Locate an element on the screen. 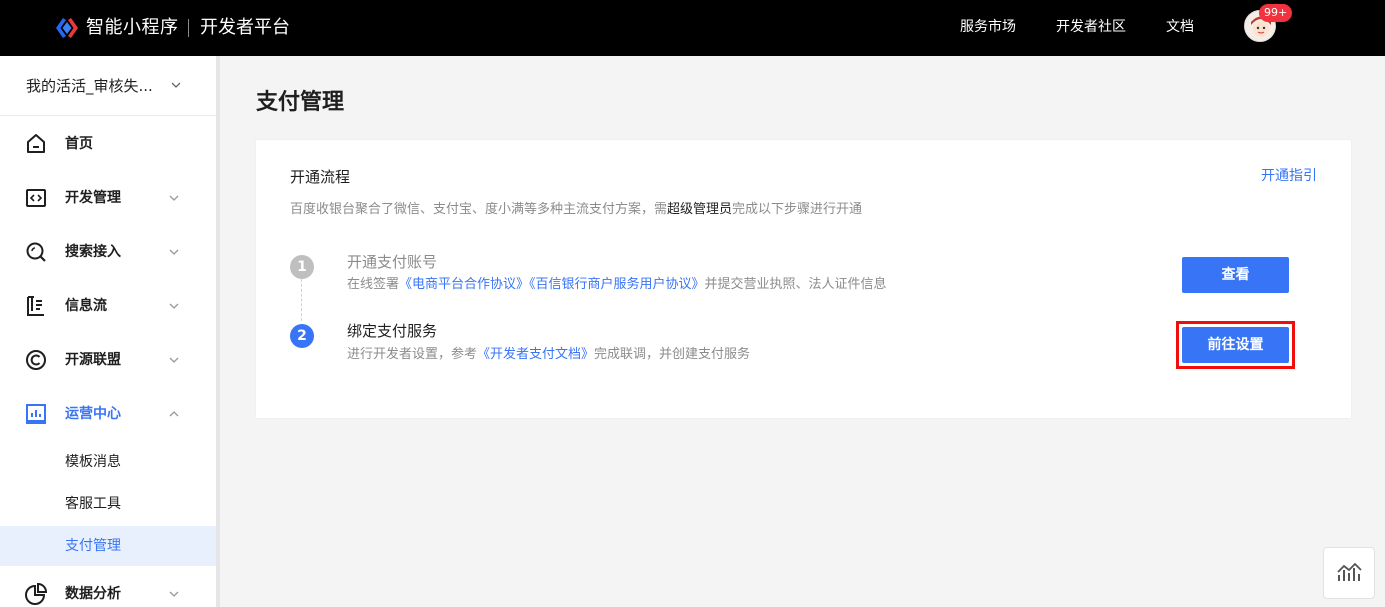 The width and height of the screenshot is (1385, 607). step-2-description: 进行开发者设置，参考《开发者支付文档》完成联调，并创建支付服务 is located at coordinates (548, 355).